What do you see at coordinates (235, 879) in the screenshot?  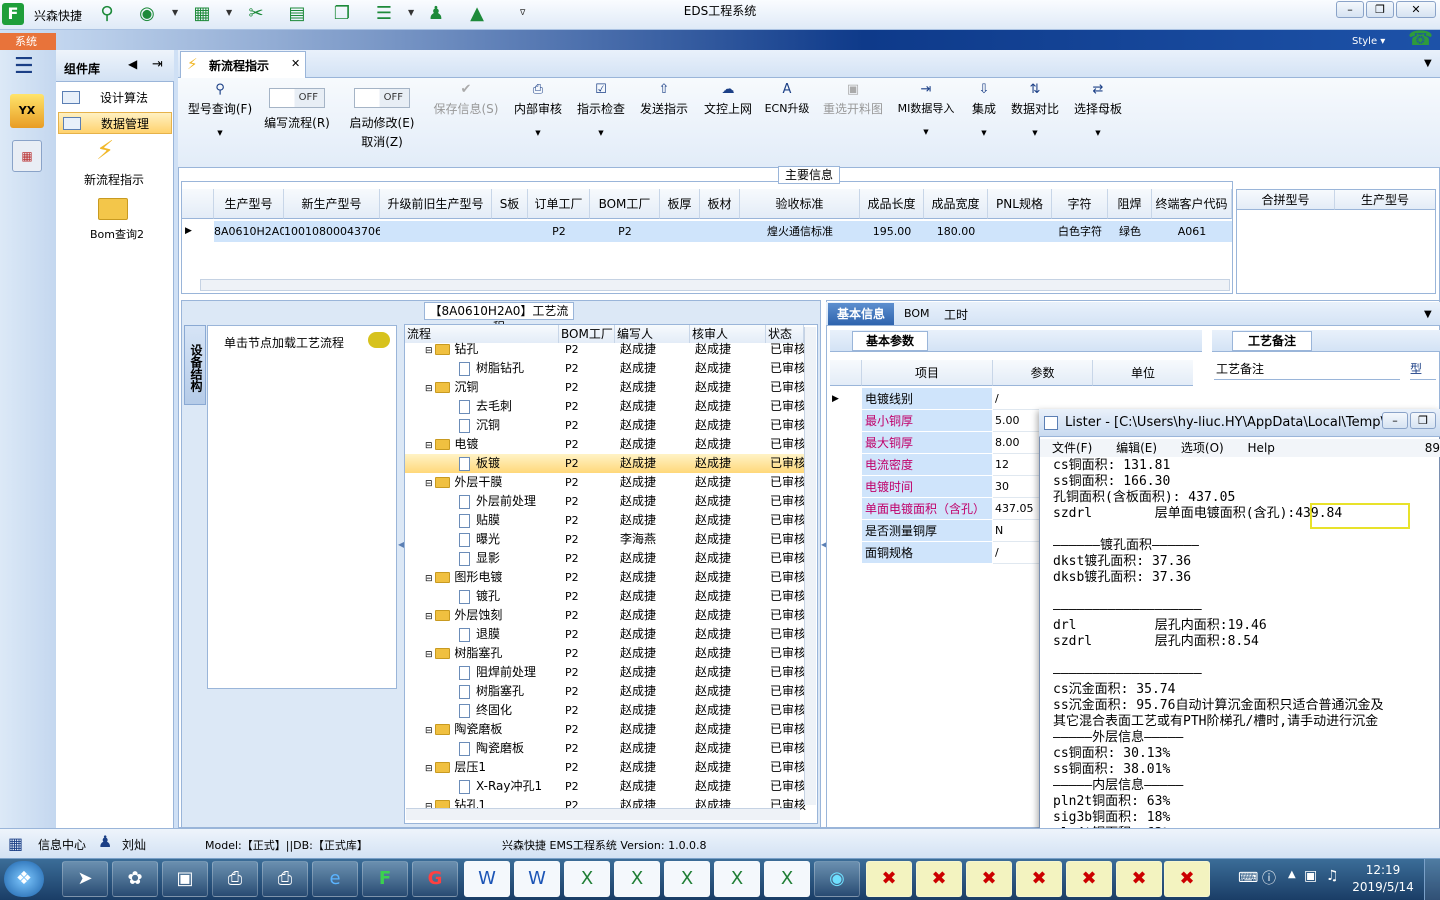 I see `taskbar-app-printer-icon: ⎙` at bounding box center [235, 879].